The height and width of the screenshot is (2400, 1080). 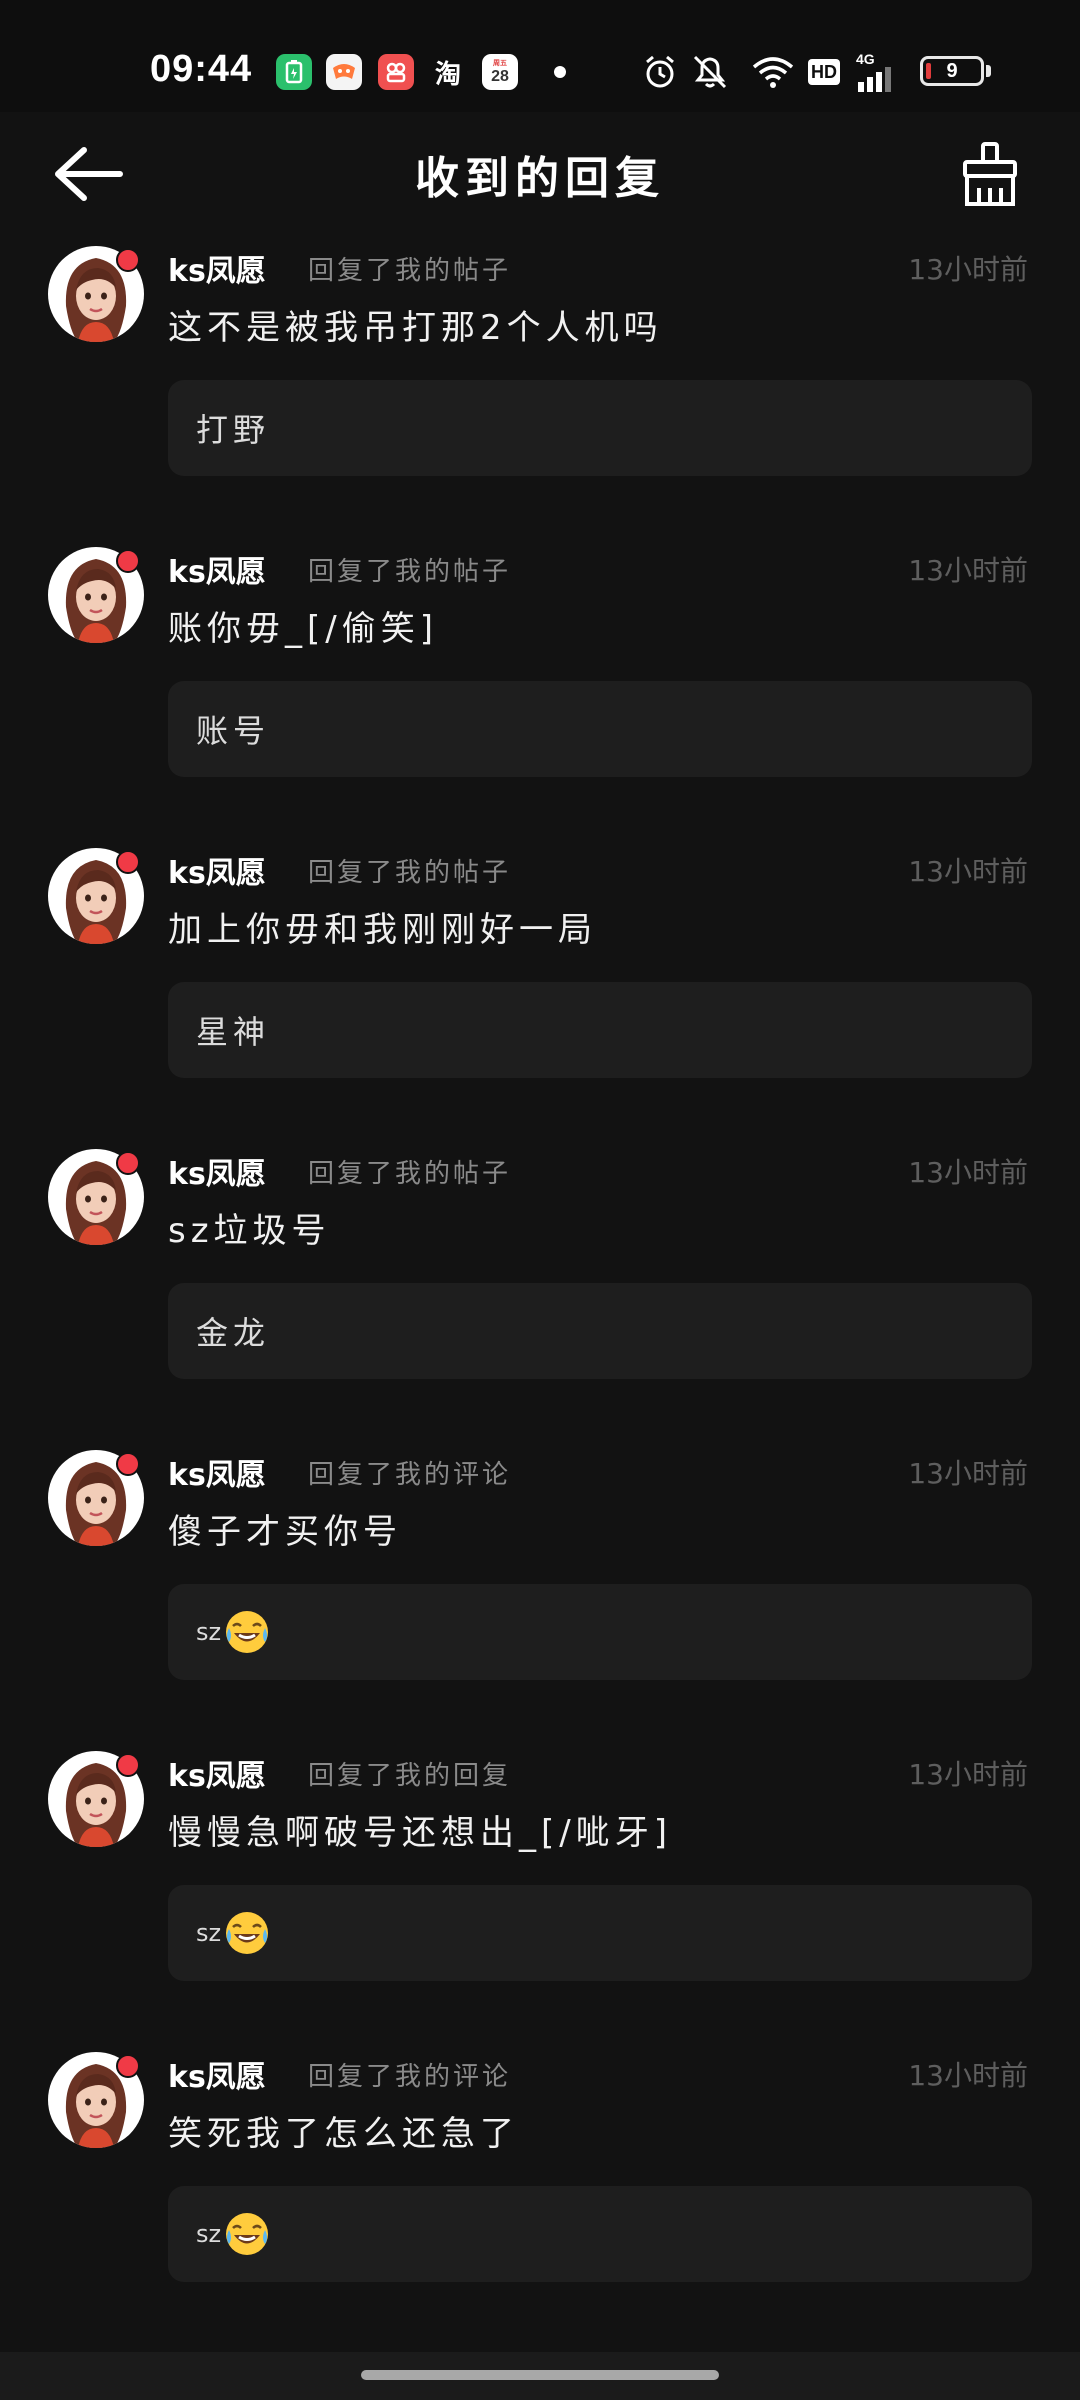 What do you see at coordinates (600, 1331) in the screenshot?
I see `quoted-content: 金龙` at bounding box center [600, 1331].